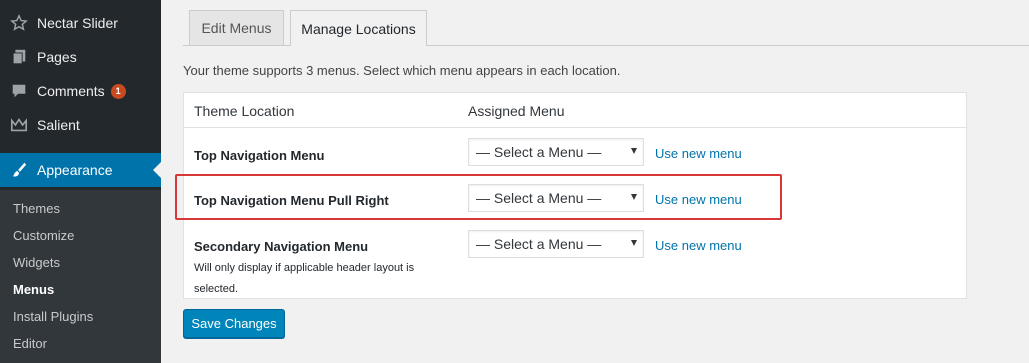  I want to click on sidebar-item-label: Appearance, so click(75, 170).